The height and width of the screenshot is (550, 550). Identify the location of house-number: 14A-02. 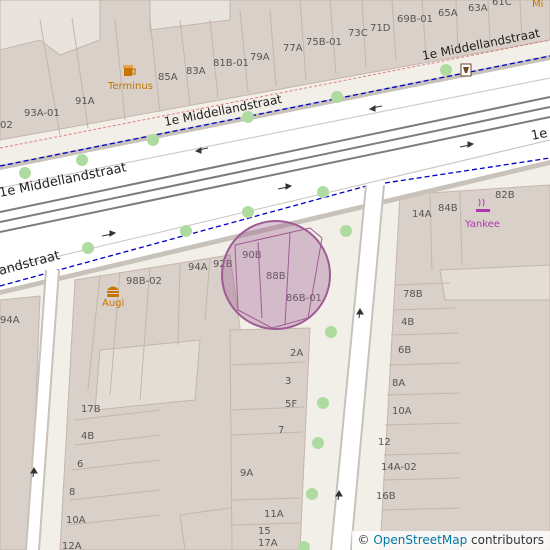
(399, 467).